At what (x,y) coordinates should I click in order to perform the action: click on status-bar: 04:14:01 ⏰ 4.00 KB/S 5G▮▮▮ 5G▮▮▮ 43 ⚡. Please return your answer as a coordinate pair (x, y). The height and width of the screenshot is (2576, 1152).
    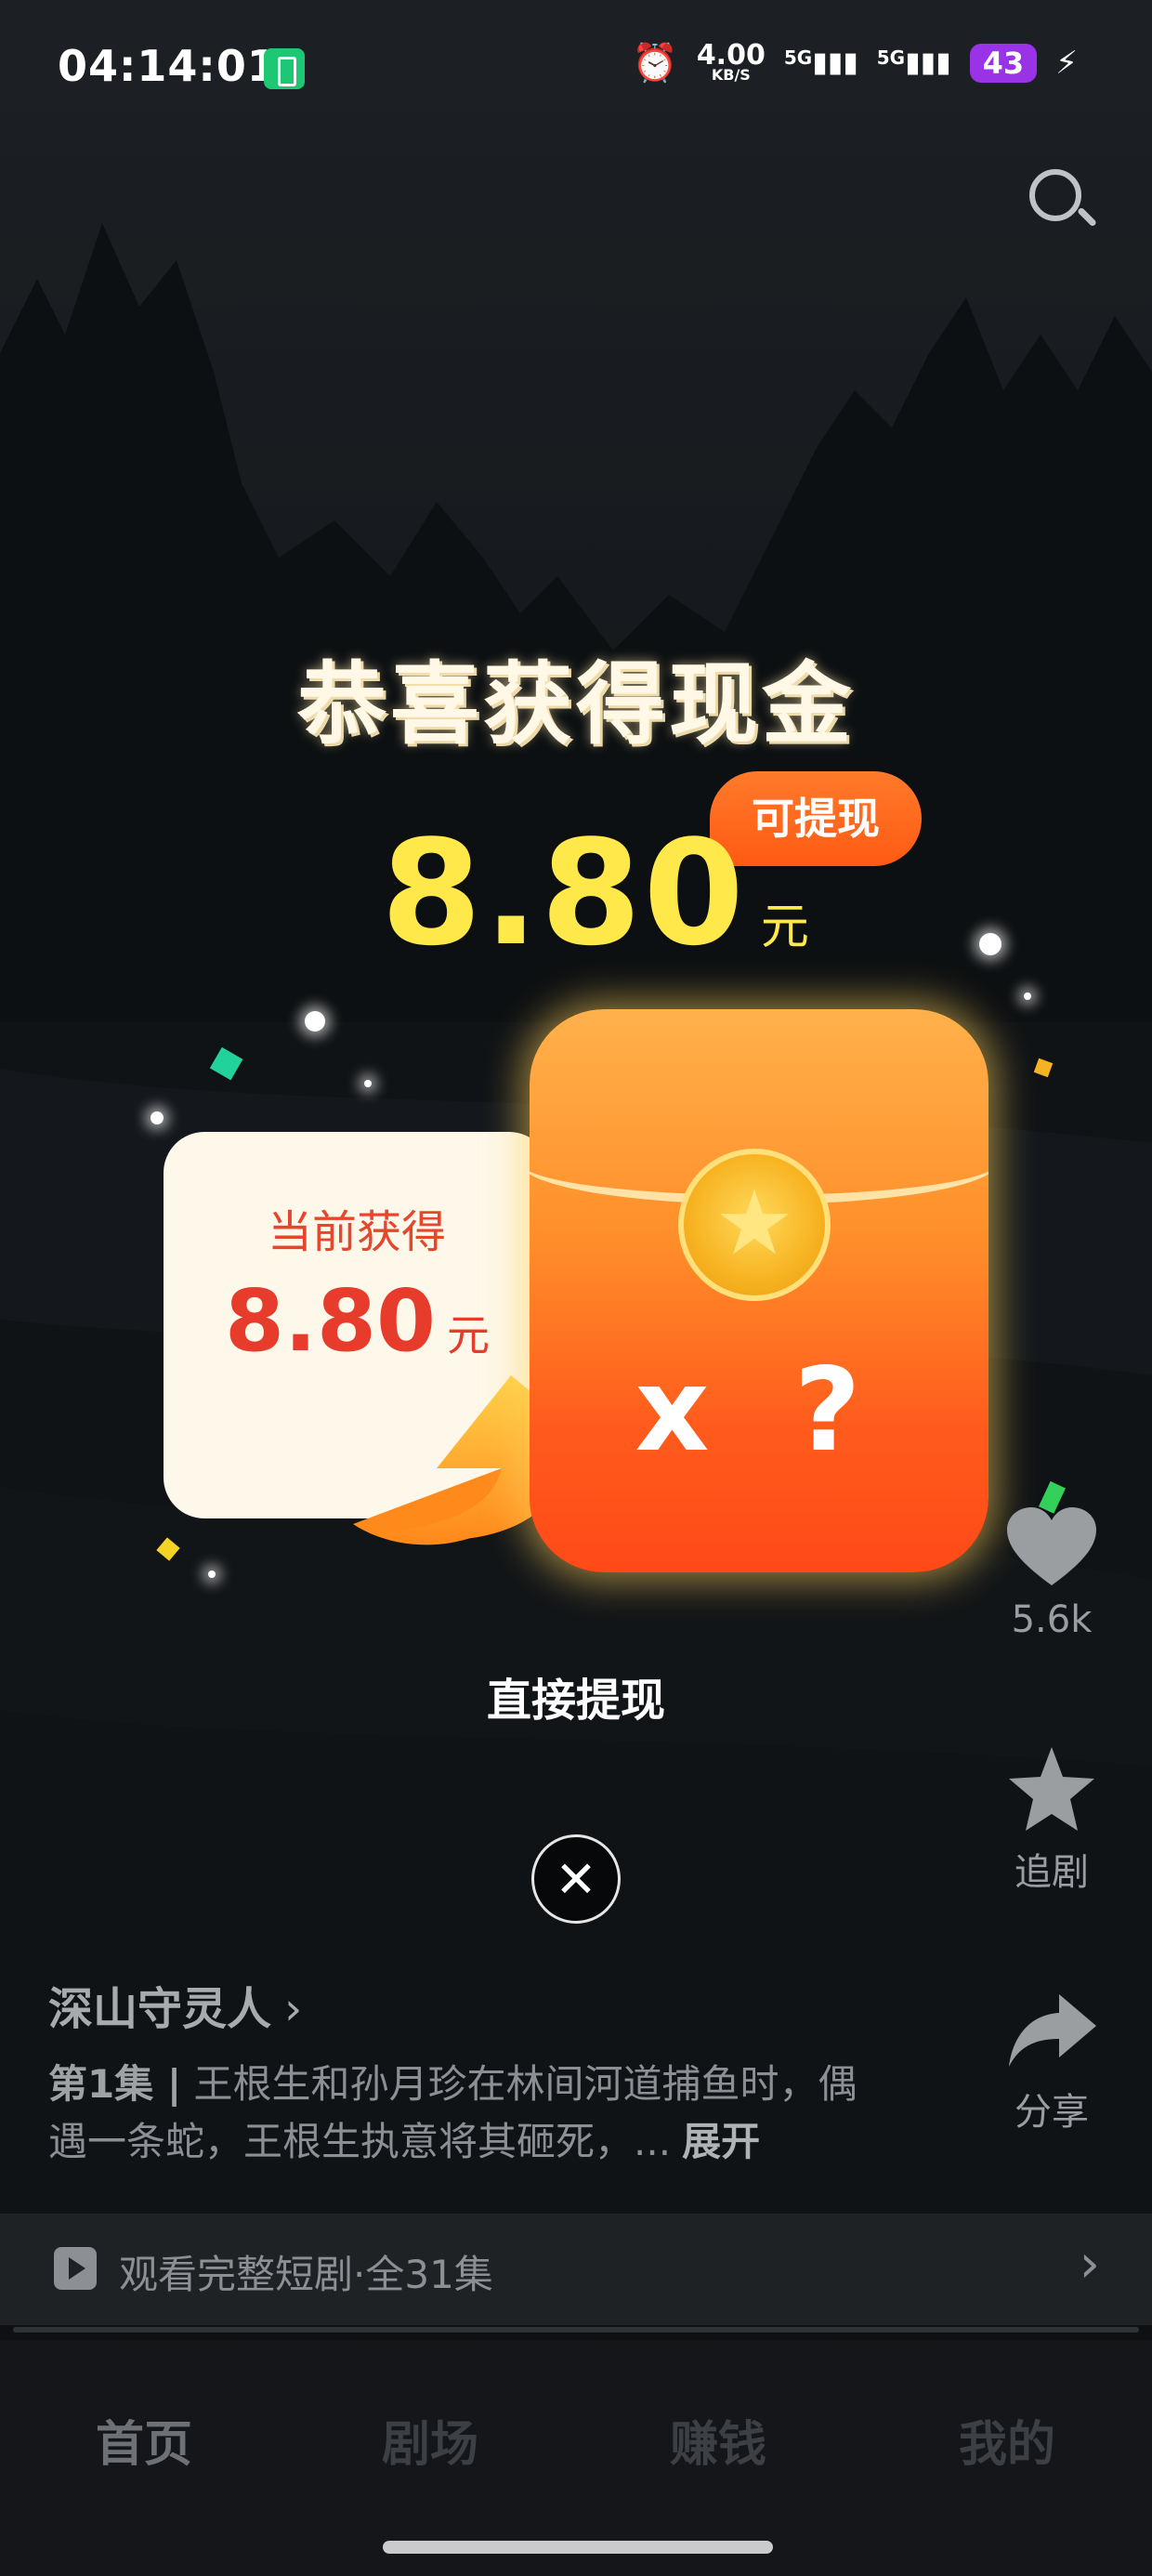
    Looking at the image, I should click on (576, 69).